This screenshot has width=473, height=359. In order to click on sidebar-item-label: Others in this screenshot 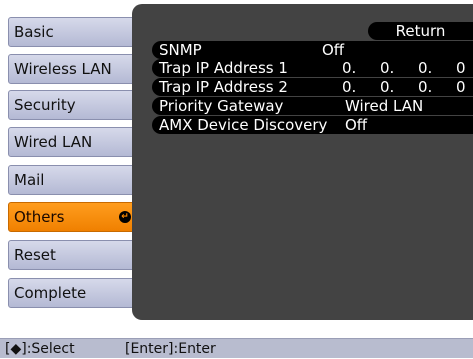, I will do `click(39, 217)`.